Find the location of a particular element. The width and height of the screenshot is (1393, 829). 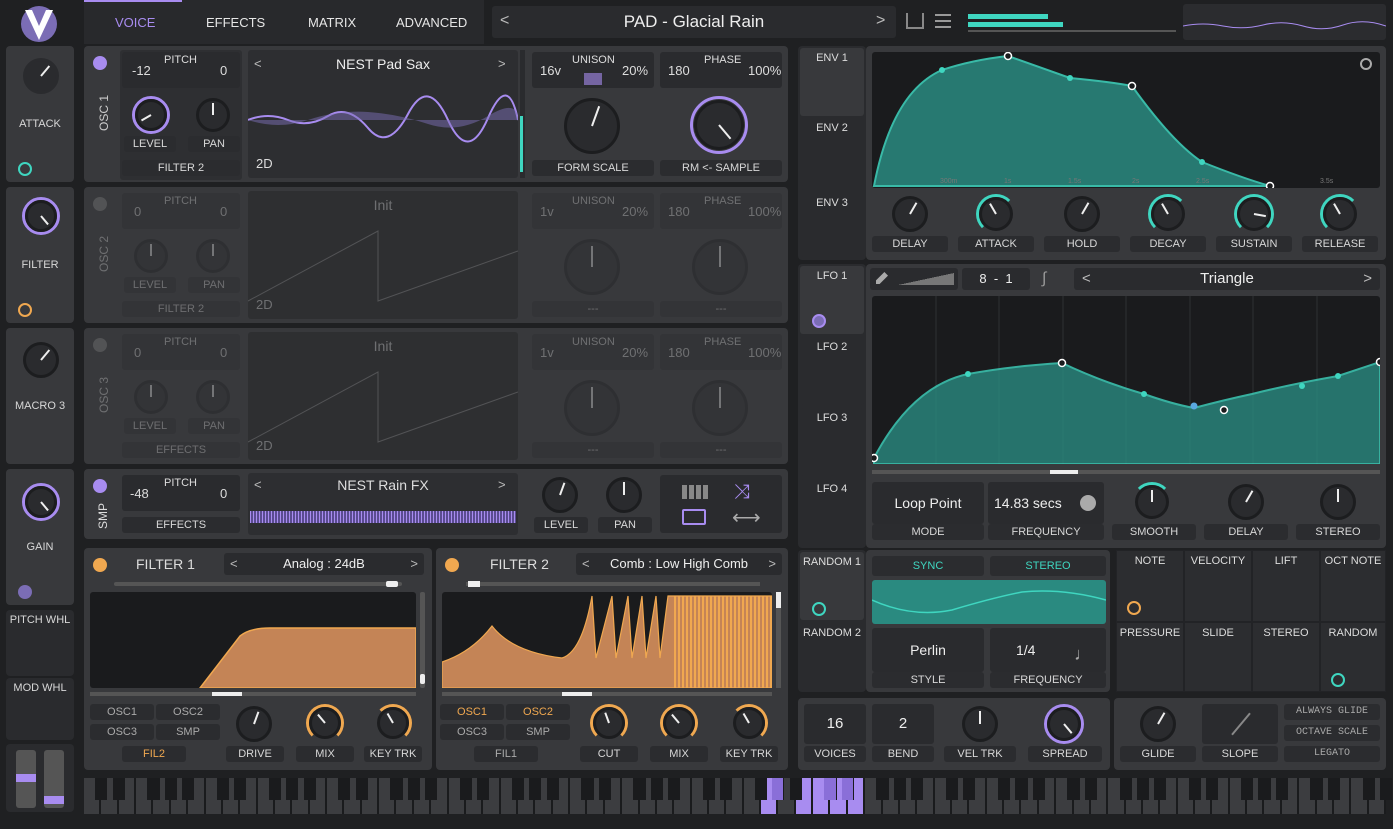

filter2-resonance-slider is located at coordinates (778, 640).